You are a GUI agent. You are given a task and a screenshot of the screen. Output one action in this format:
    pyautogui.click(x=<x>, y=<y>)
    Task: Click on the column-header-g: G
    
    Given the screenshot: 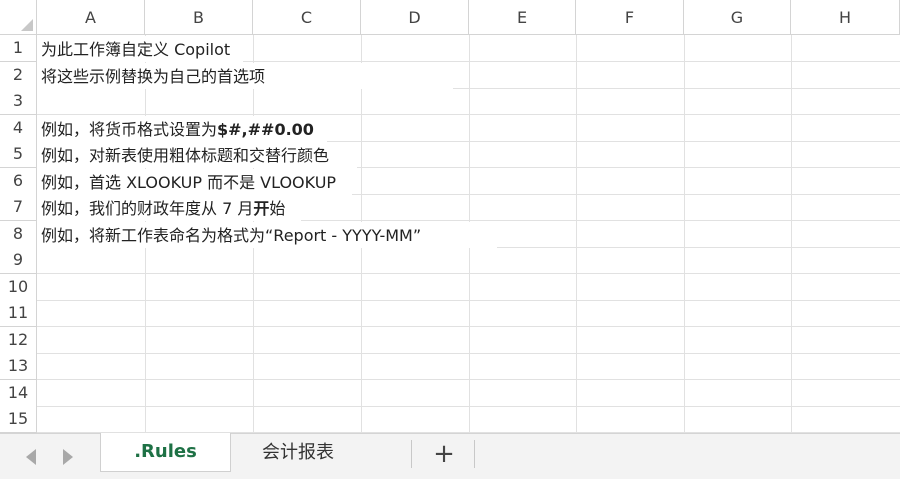 What is the action you would take?
    pyautogui.click(x=737, y=17)
    